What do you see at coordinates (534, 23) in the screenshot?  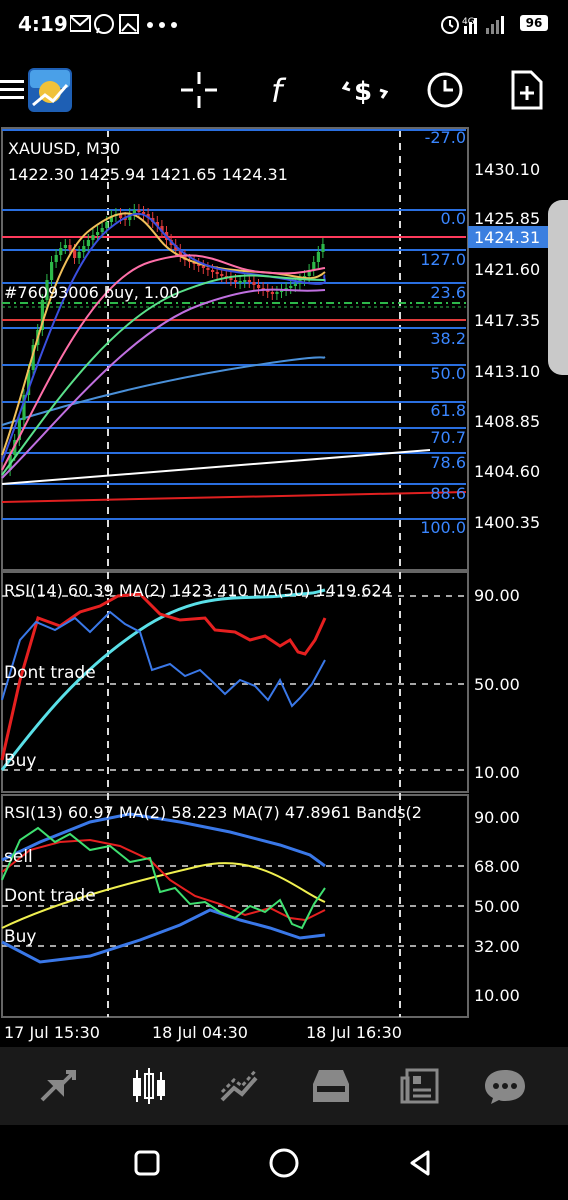 I see `battery-indicator: 96` at bounding box center [534, 23].